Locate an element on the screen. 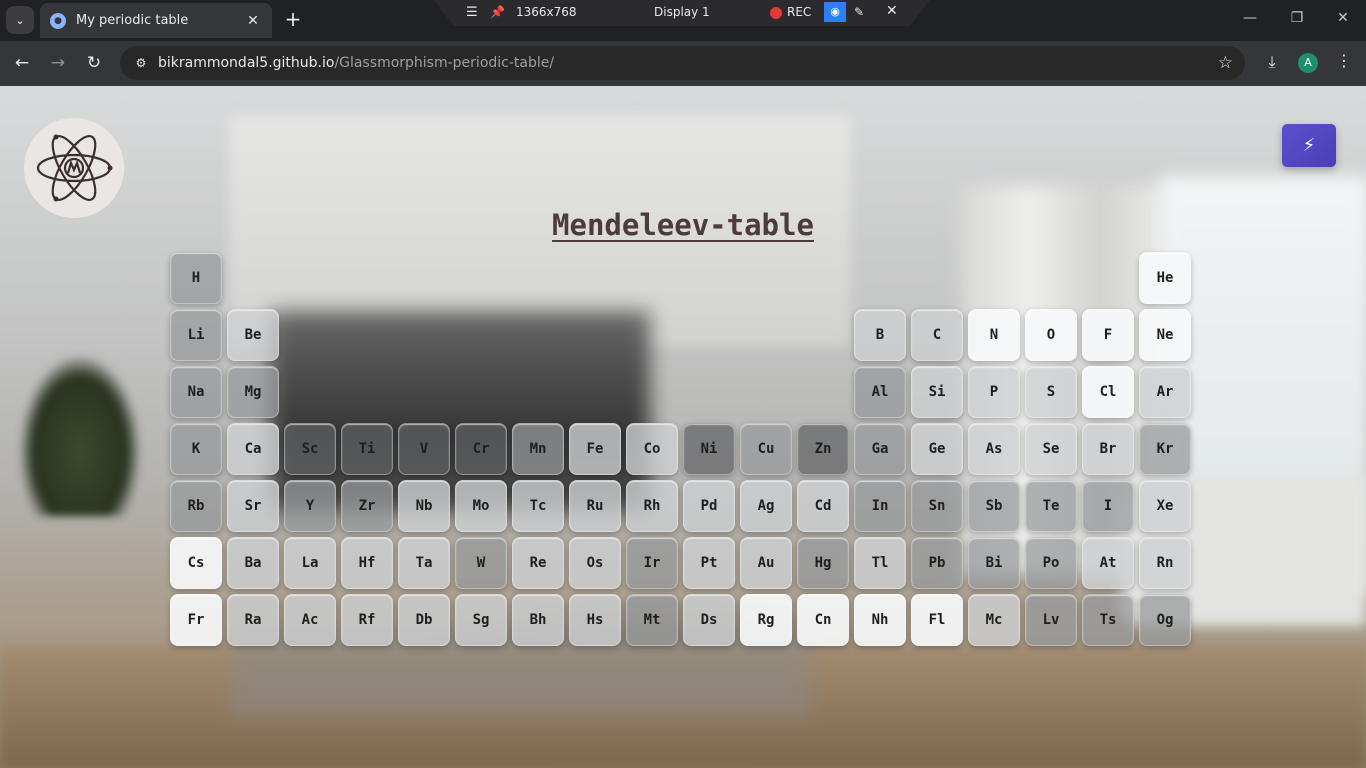 This screenshot has height=768, width=1366. element-te: Te is located at coordinates (1051, 506).